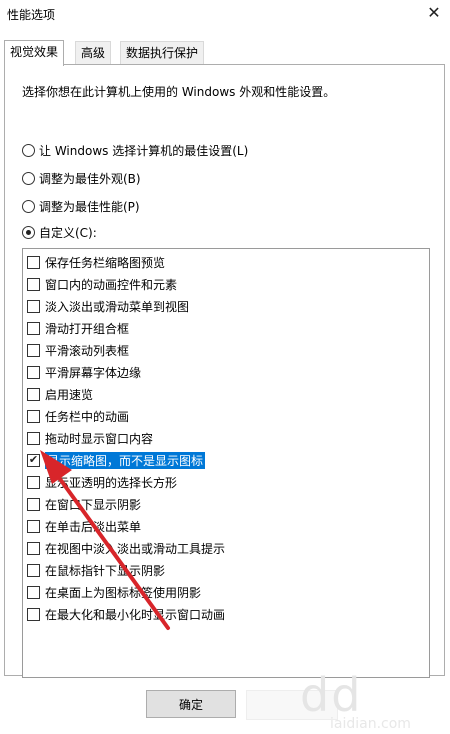 The width and height of the screenshot is (450, 734). I want to click on tab-data-execution-prevention: 数据执行保护, so click(162, 52).